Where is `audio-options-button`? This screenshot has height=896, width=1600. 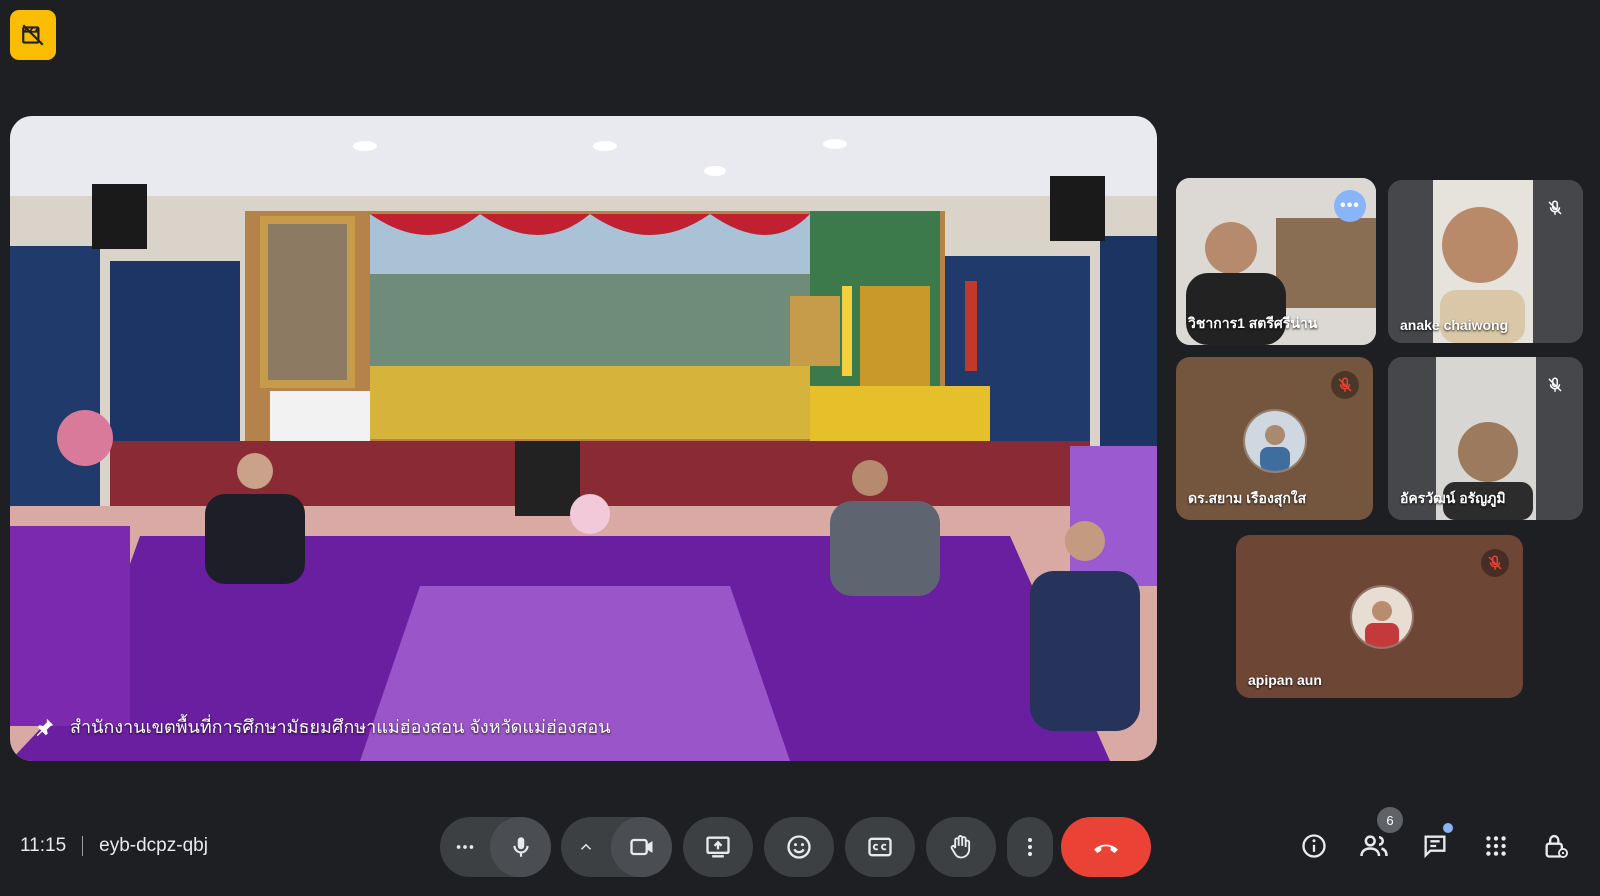
audio-options-button is located at coordinates (465, 847).